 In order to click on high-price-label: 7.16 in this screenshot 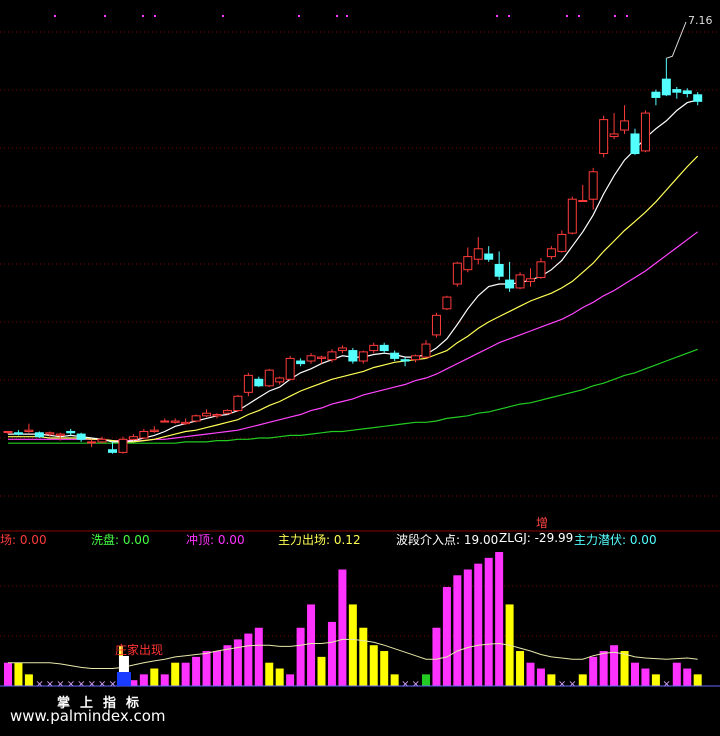, I will do `click(700, 20)`.